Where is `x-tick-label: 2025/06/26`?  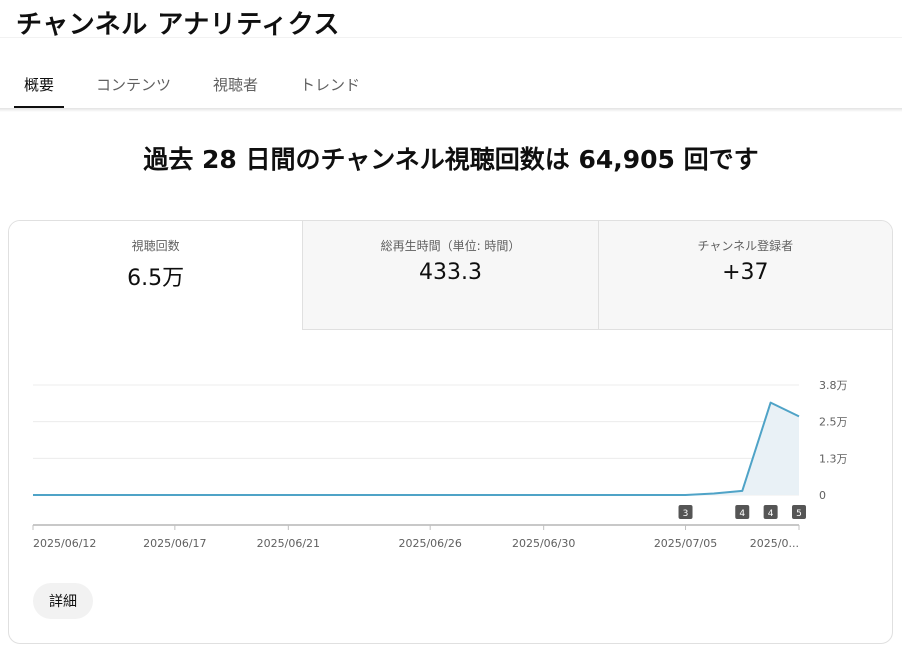
x-tick-label: 2025/06/26 is located at coordinates (429, 543).